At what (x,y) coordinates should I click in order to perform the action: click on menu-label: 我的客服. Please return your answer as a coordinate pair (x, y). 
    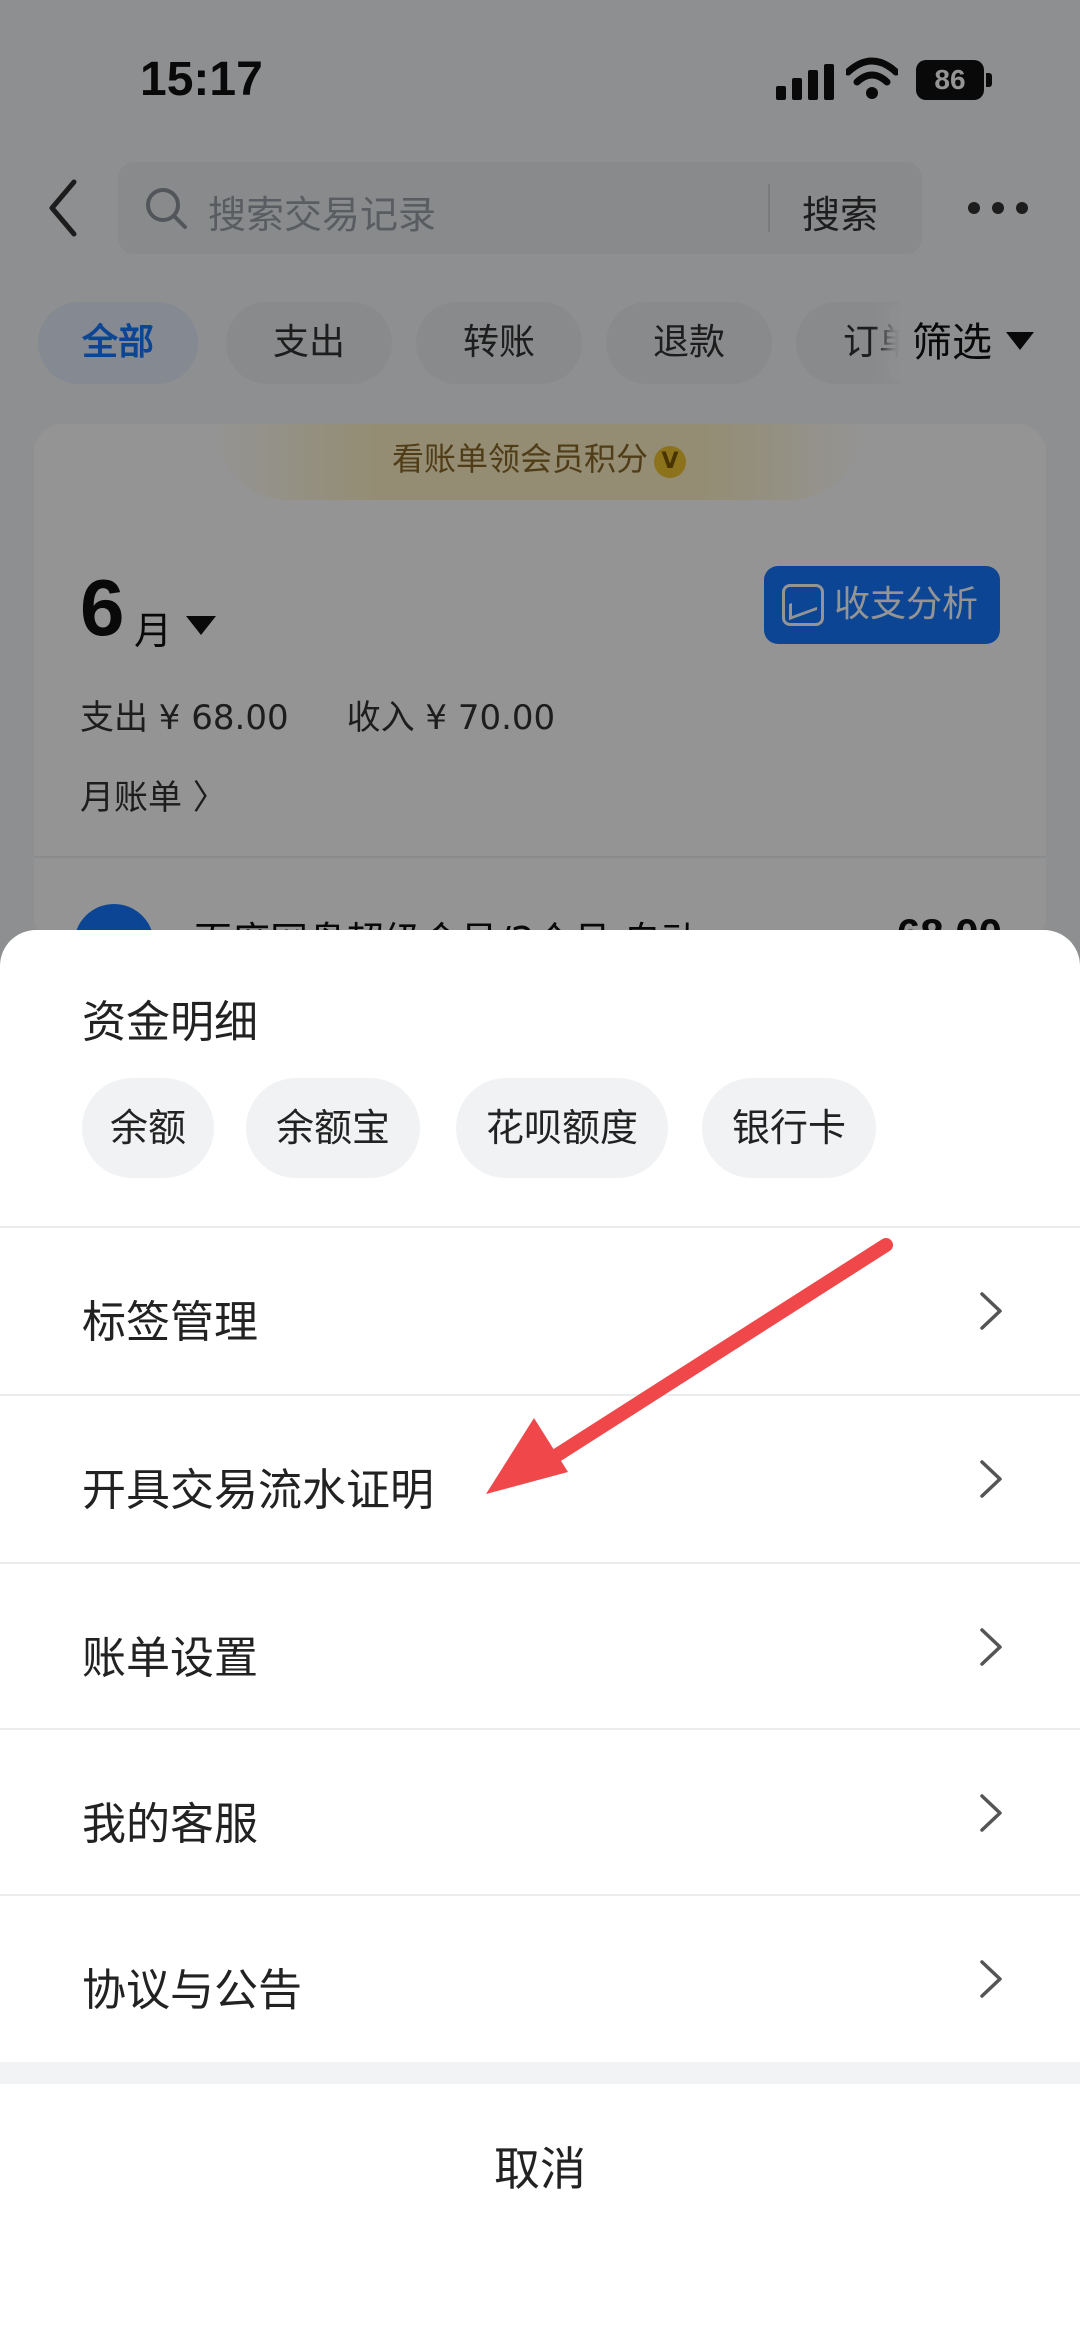
    Looking at the image, I should click on (170, 1824).